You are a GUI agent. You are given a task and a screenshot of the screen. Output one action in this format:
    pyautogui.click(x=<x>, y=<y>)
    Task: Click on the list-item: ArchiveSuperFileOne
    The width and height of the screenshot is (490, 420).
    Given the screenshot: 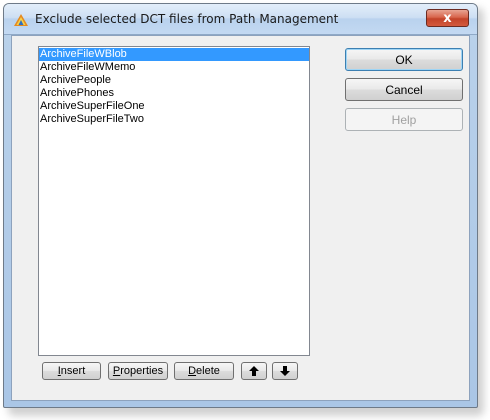 What is the action you would take?
    pyautogui.click(x=174, y=106)
    